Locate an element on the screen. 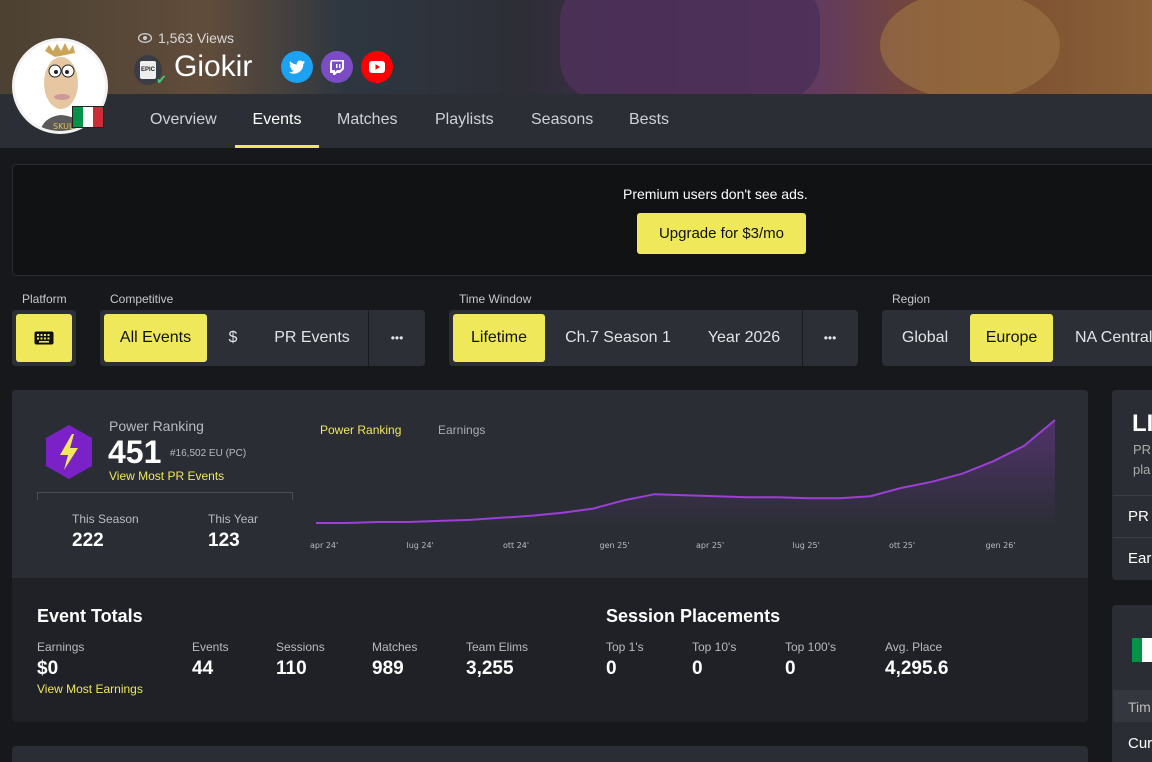 The height and width of the screenshot is (762, 1152). region-na-central-button: NA Central is located at coordinates (1108, 338).